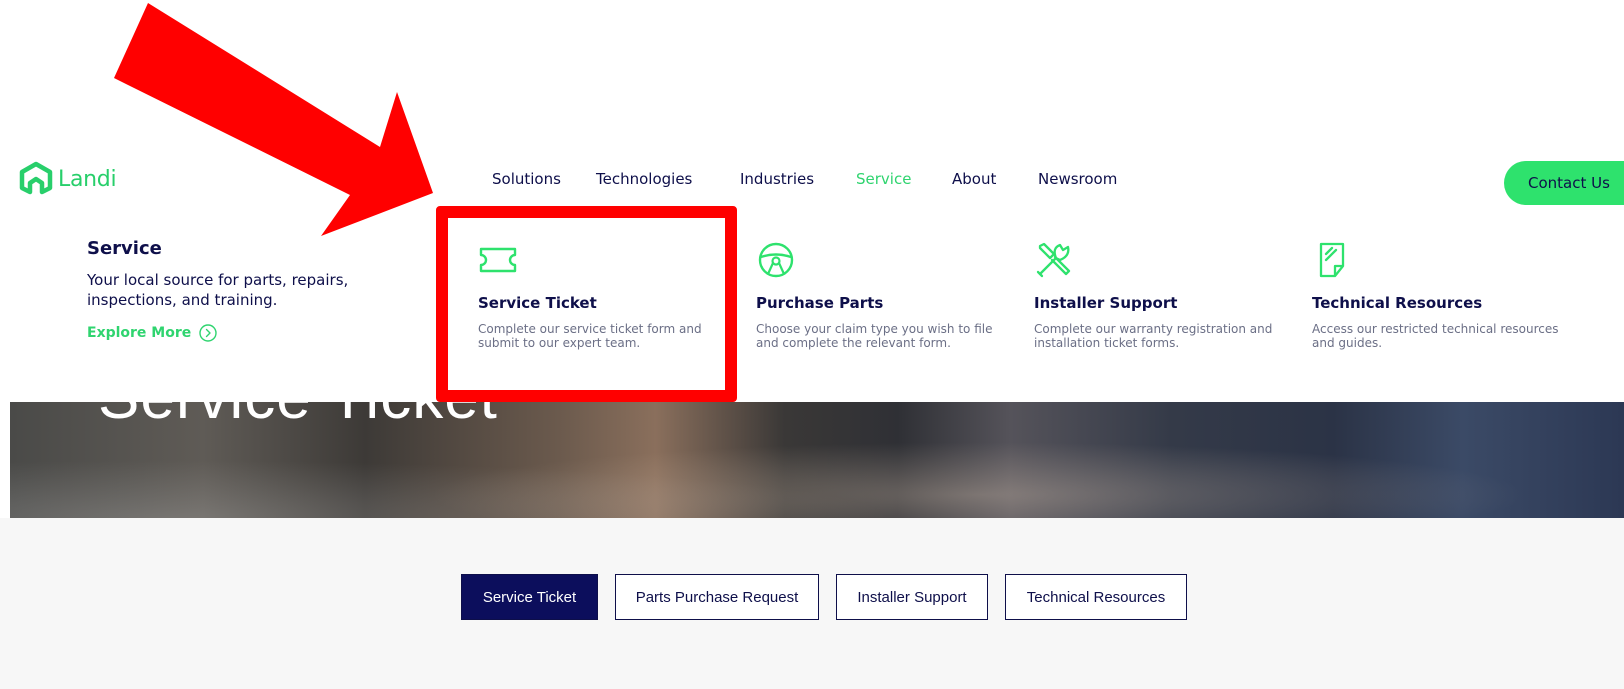  What do you see at coordinates (537, 303) in the screenshot?
I see `card-title: Service Ticket` at bounding box center [537, 303].